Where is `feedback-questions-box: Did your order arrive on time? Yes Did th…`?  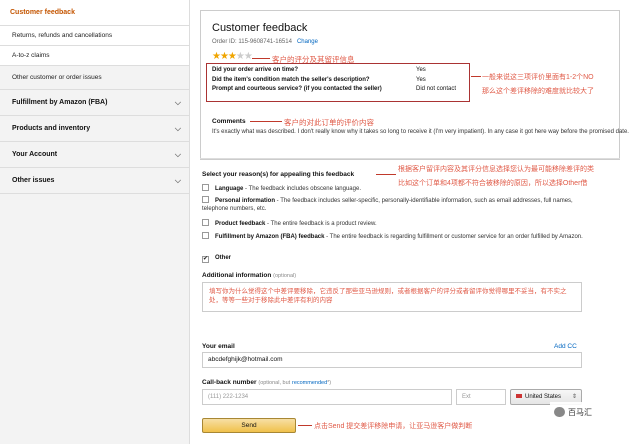 feedback-questions-box: Did your order arrive on time? Yes Did th… is located at coordinates (338, 82).